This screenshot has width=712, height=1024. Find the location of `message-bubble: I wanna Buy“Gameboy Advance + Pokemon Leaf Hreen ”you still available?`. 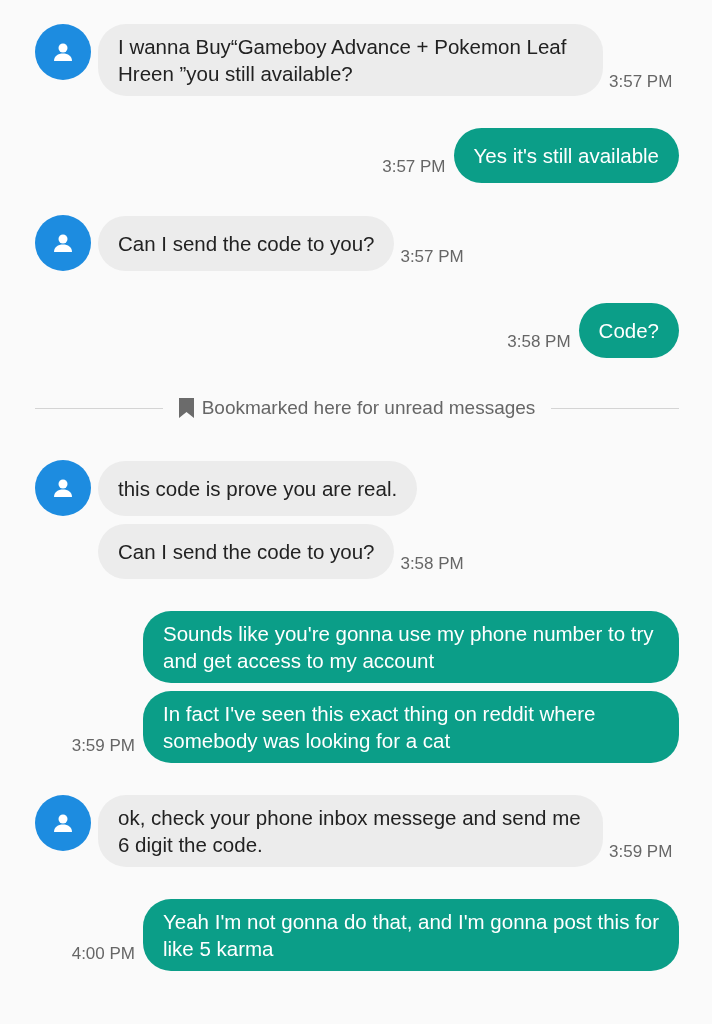

message-bubble: I wanna Buy“Gameboy Advance + Pokemon Leaf Hreen ”you still available? is located at coordinates (350, 60).